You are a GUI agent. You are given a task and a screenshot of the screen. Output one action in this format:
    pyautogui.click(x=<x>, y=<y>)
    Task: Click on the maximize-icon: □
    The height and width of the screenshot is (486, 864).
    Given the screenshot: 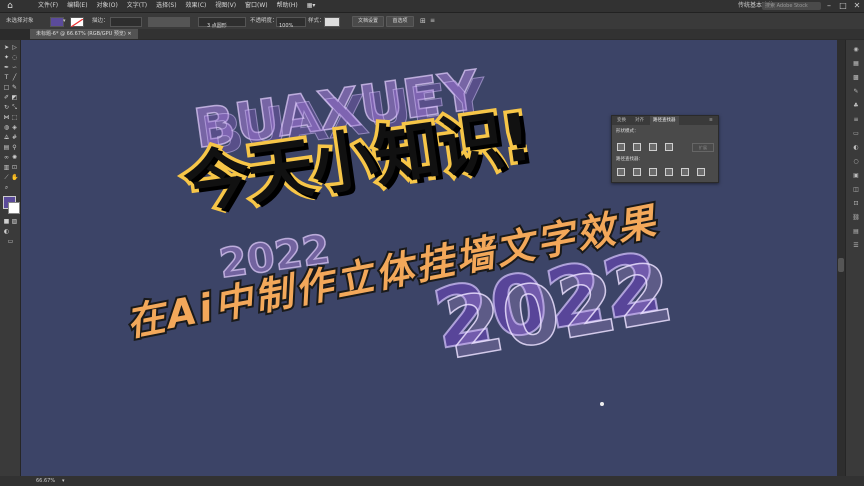 What is the action you would take?
    pyautogui.click(x=843, y=6)
    